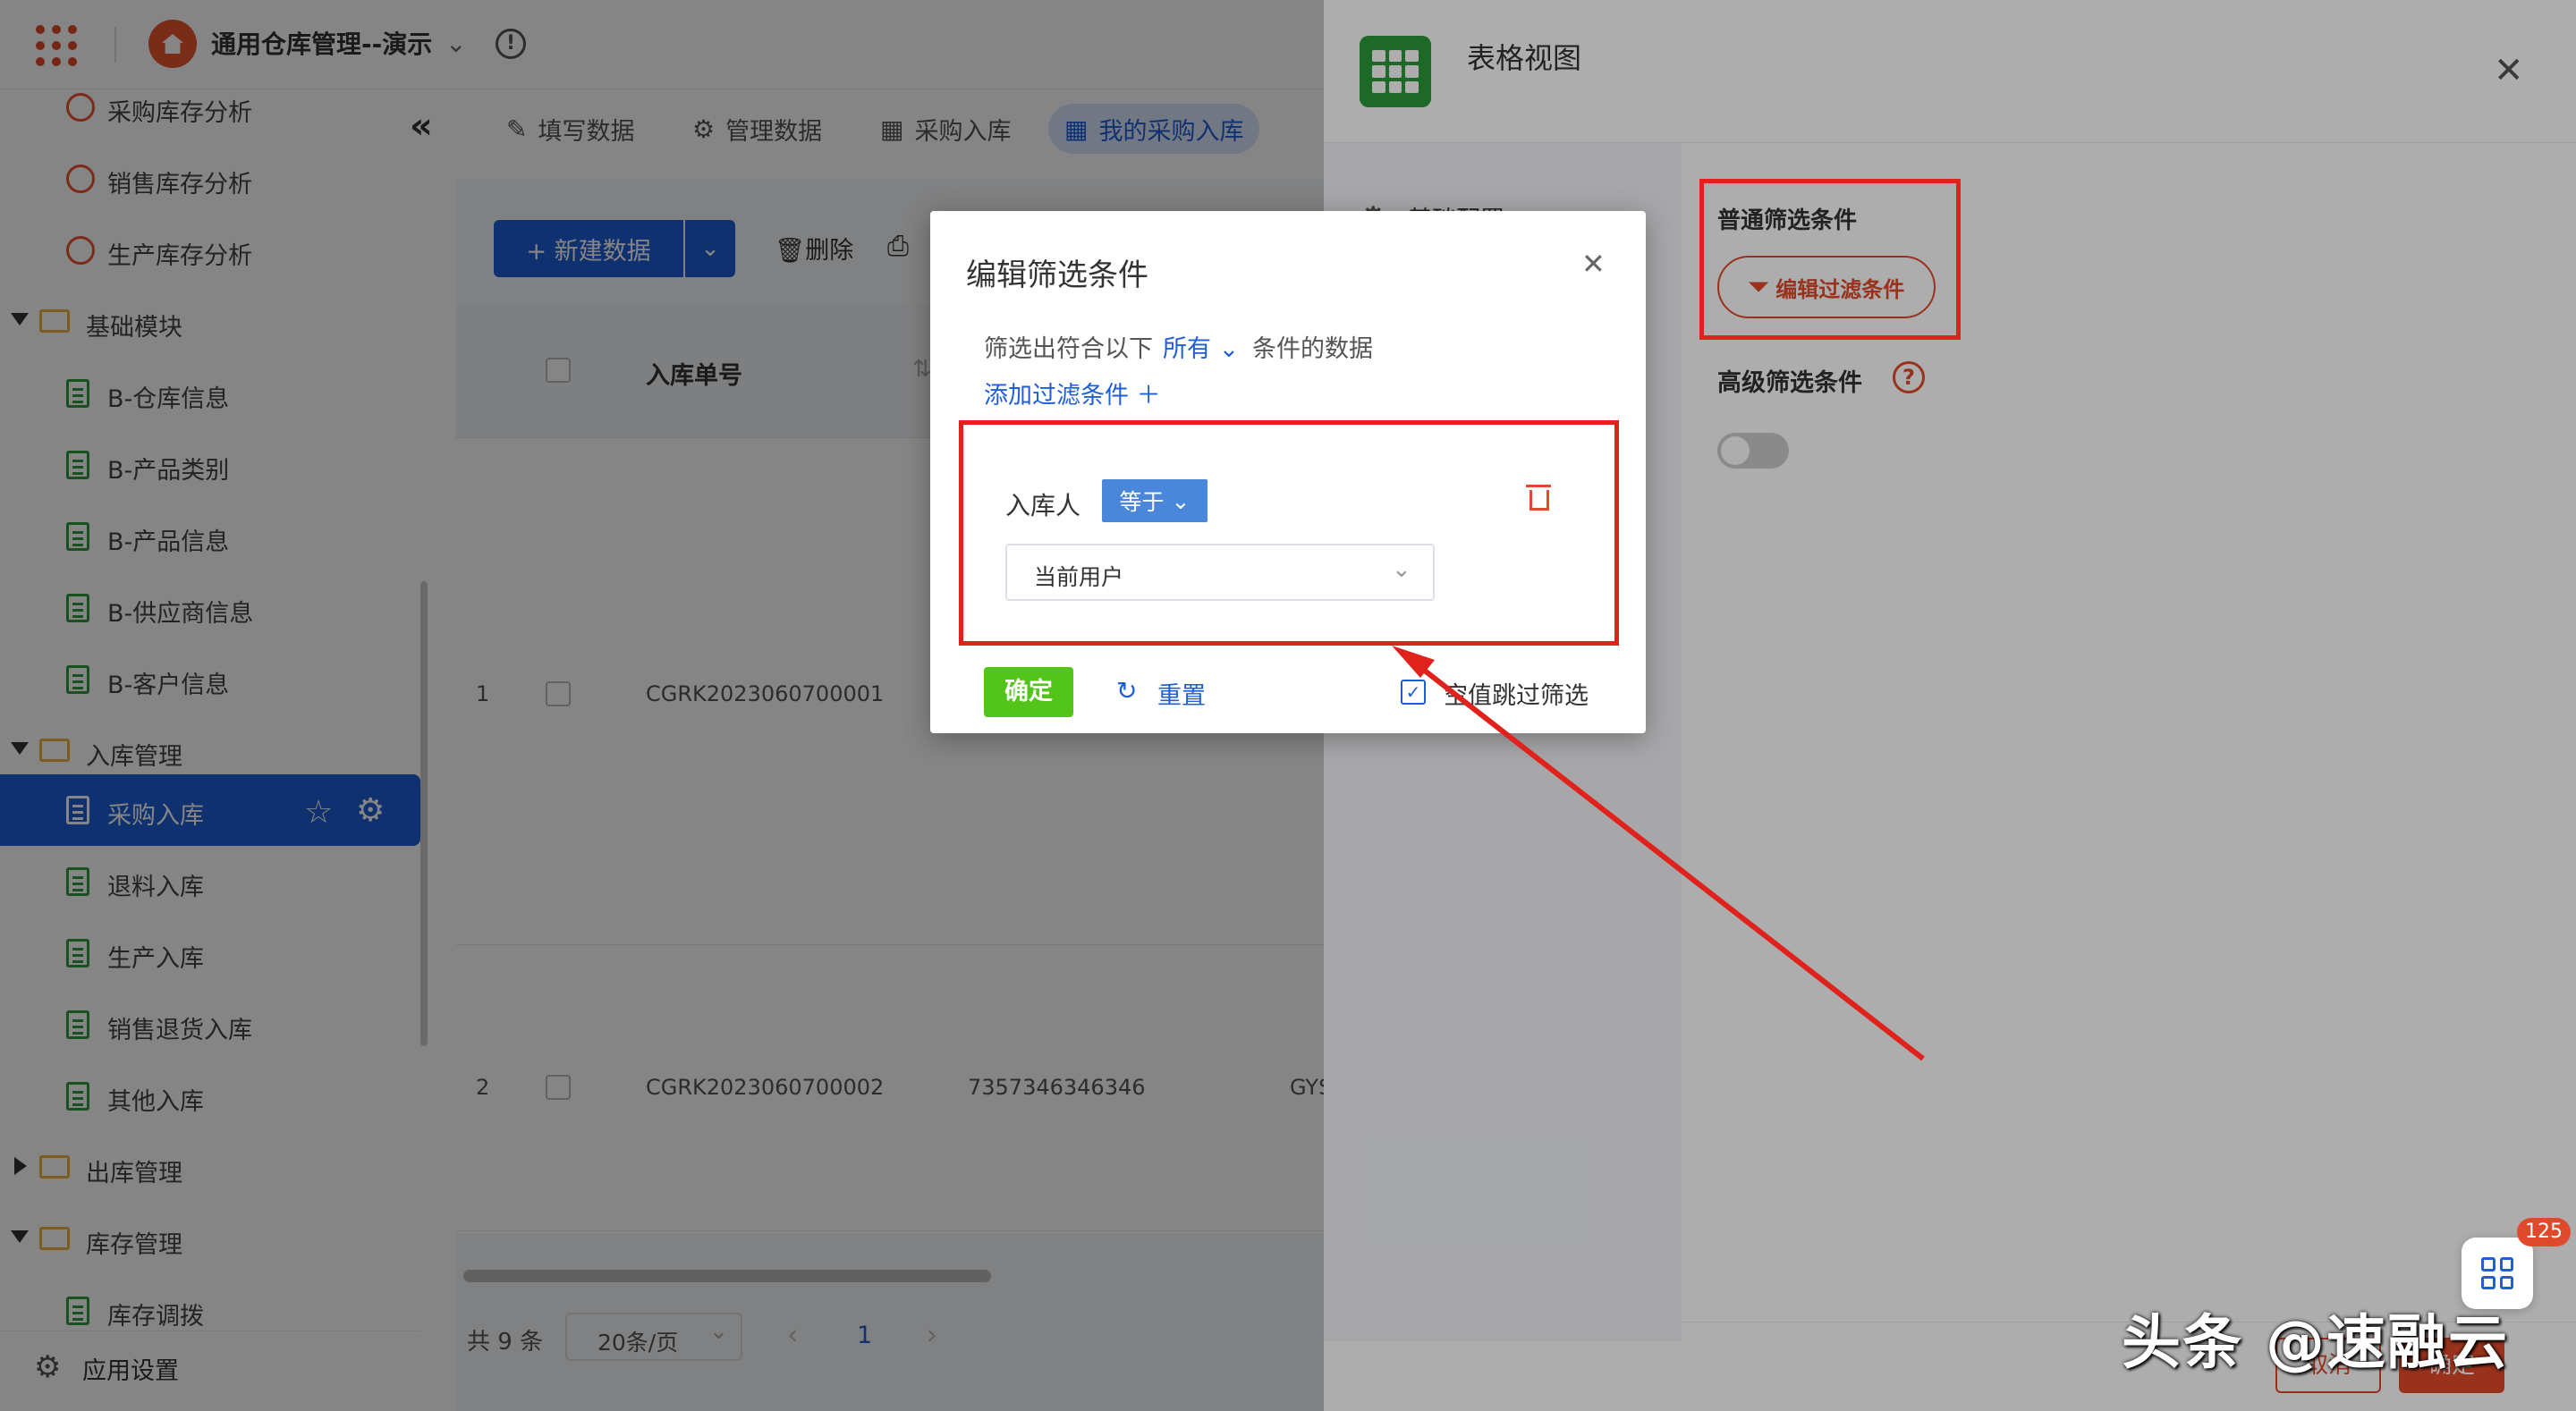 The width and height of the screenshot is (2576, 1411). What do you see at coordinates (2315, 1343) in the screenshot?
I see `watermark: 头条 @速融云` at bounding box center [2315, 1343].